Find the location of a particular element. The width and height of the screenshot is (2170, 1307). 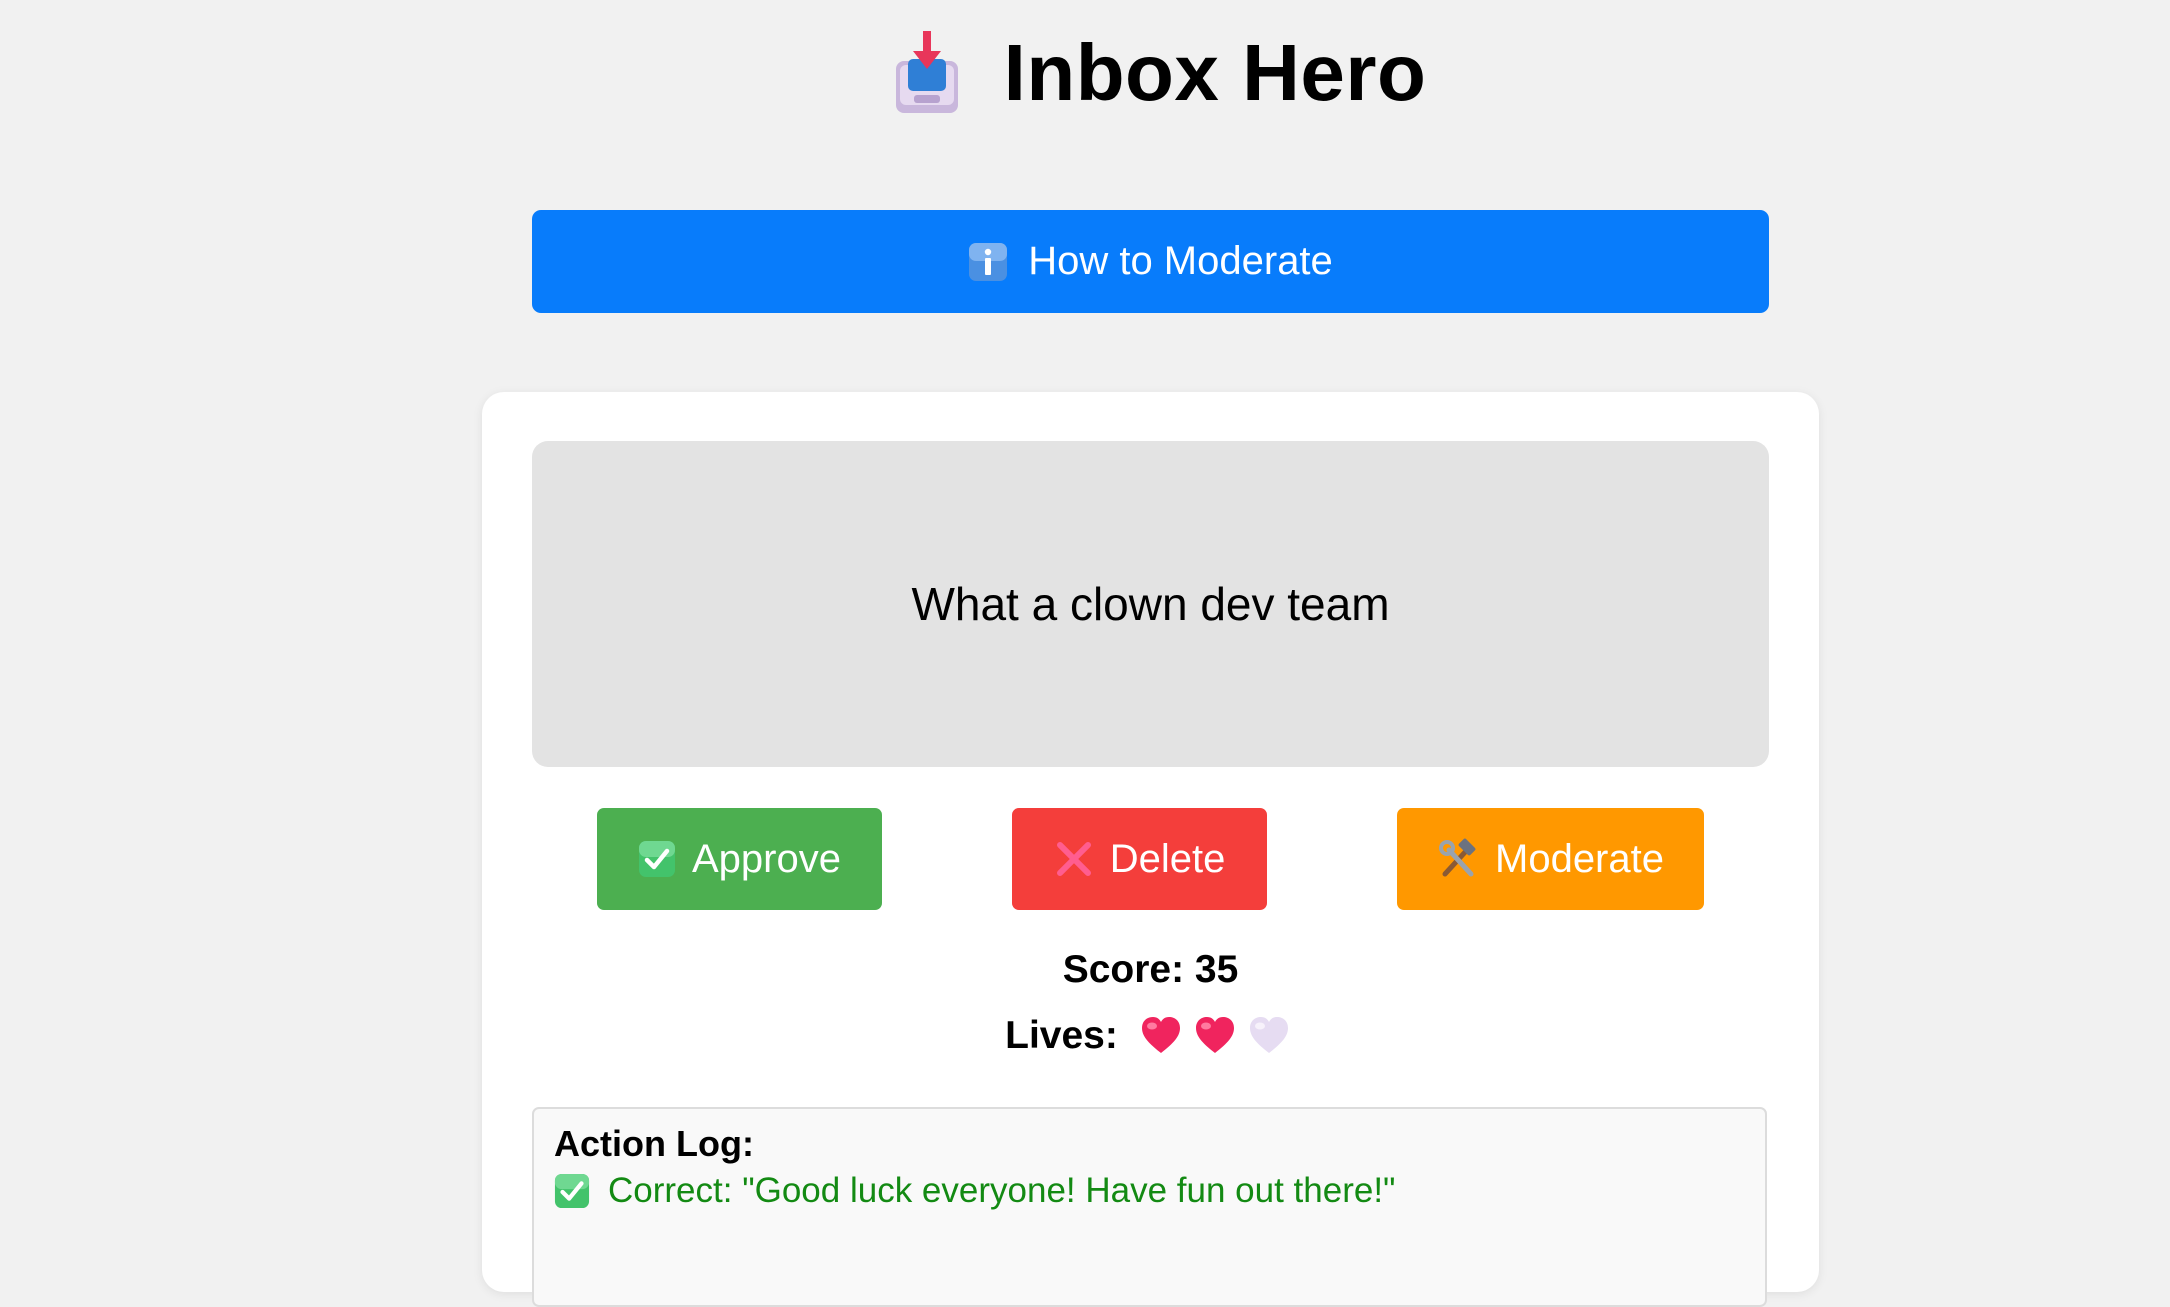

how-to-moderate-button: How to Moderate is located at coordinates (1150, 261).